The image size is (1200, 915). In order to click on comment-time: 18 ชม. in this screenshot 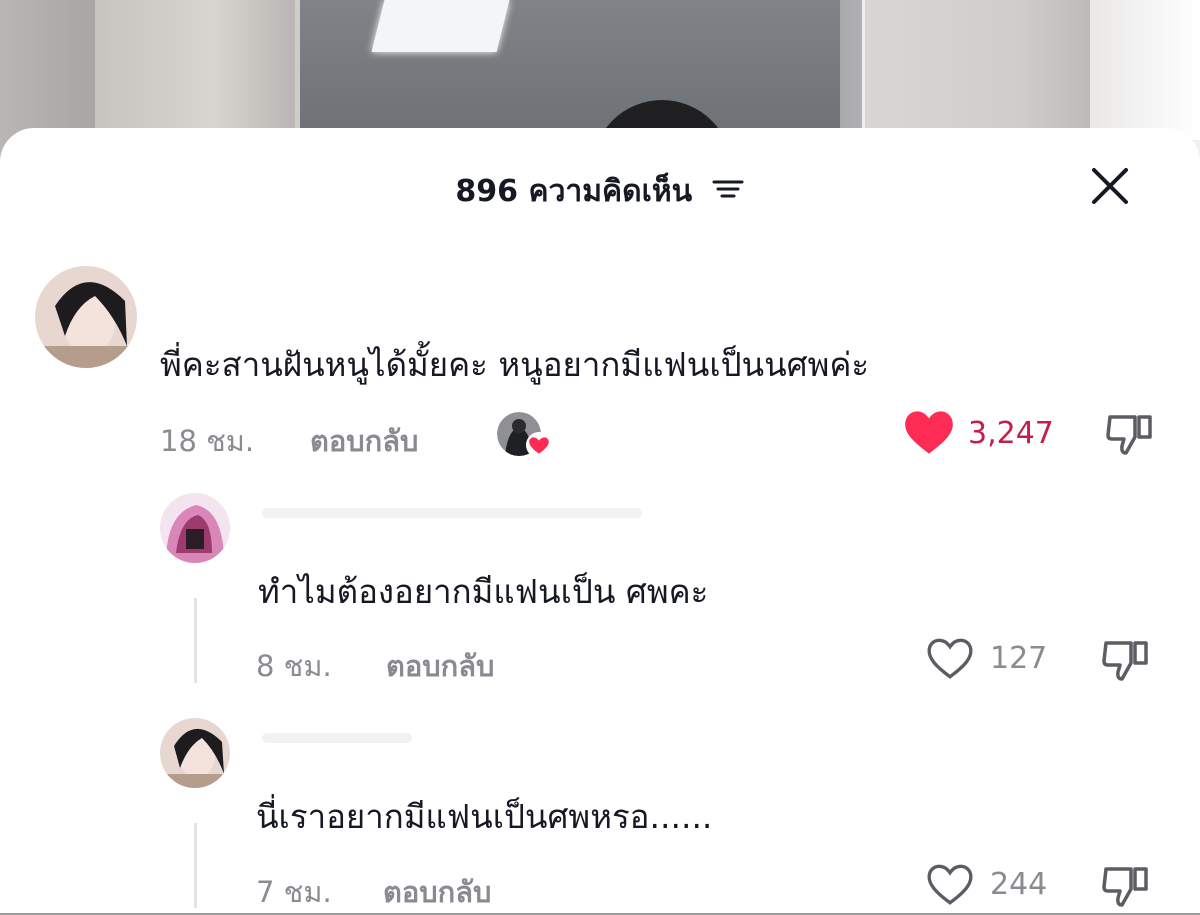, I will do `click(207, 441)`.